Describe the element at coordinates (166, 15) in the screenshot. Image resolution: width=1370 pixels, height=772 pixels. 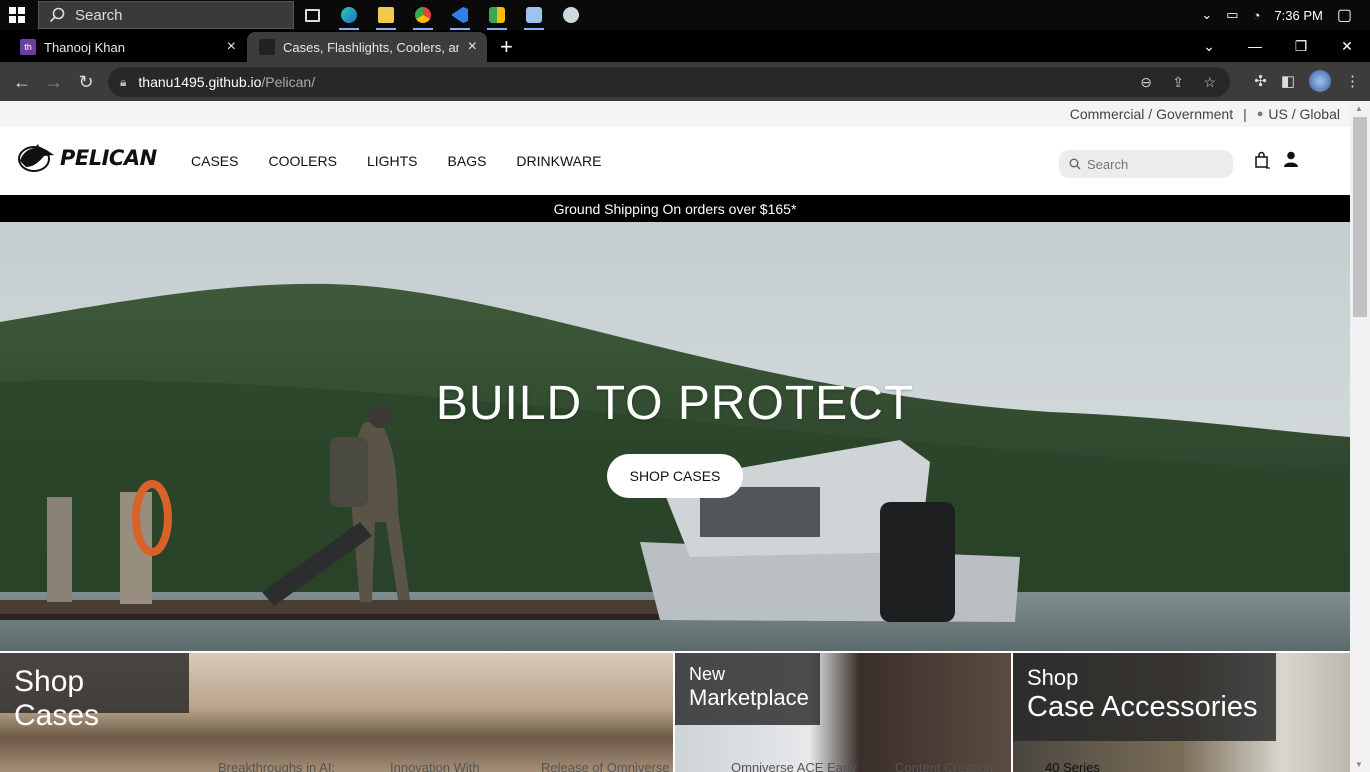
I see `taskbar-search: Search` at that location.